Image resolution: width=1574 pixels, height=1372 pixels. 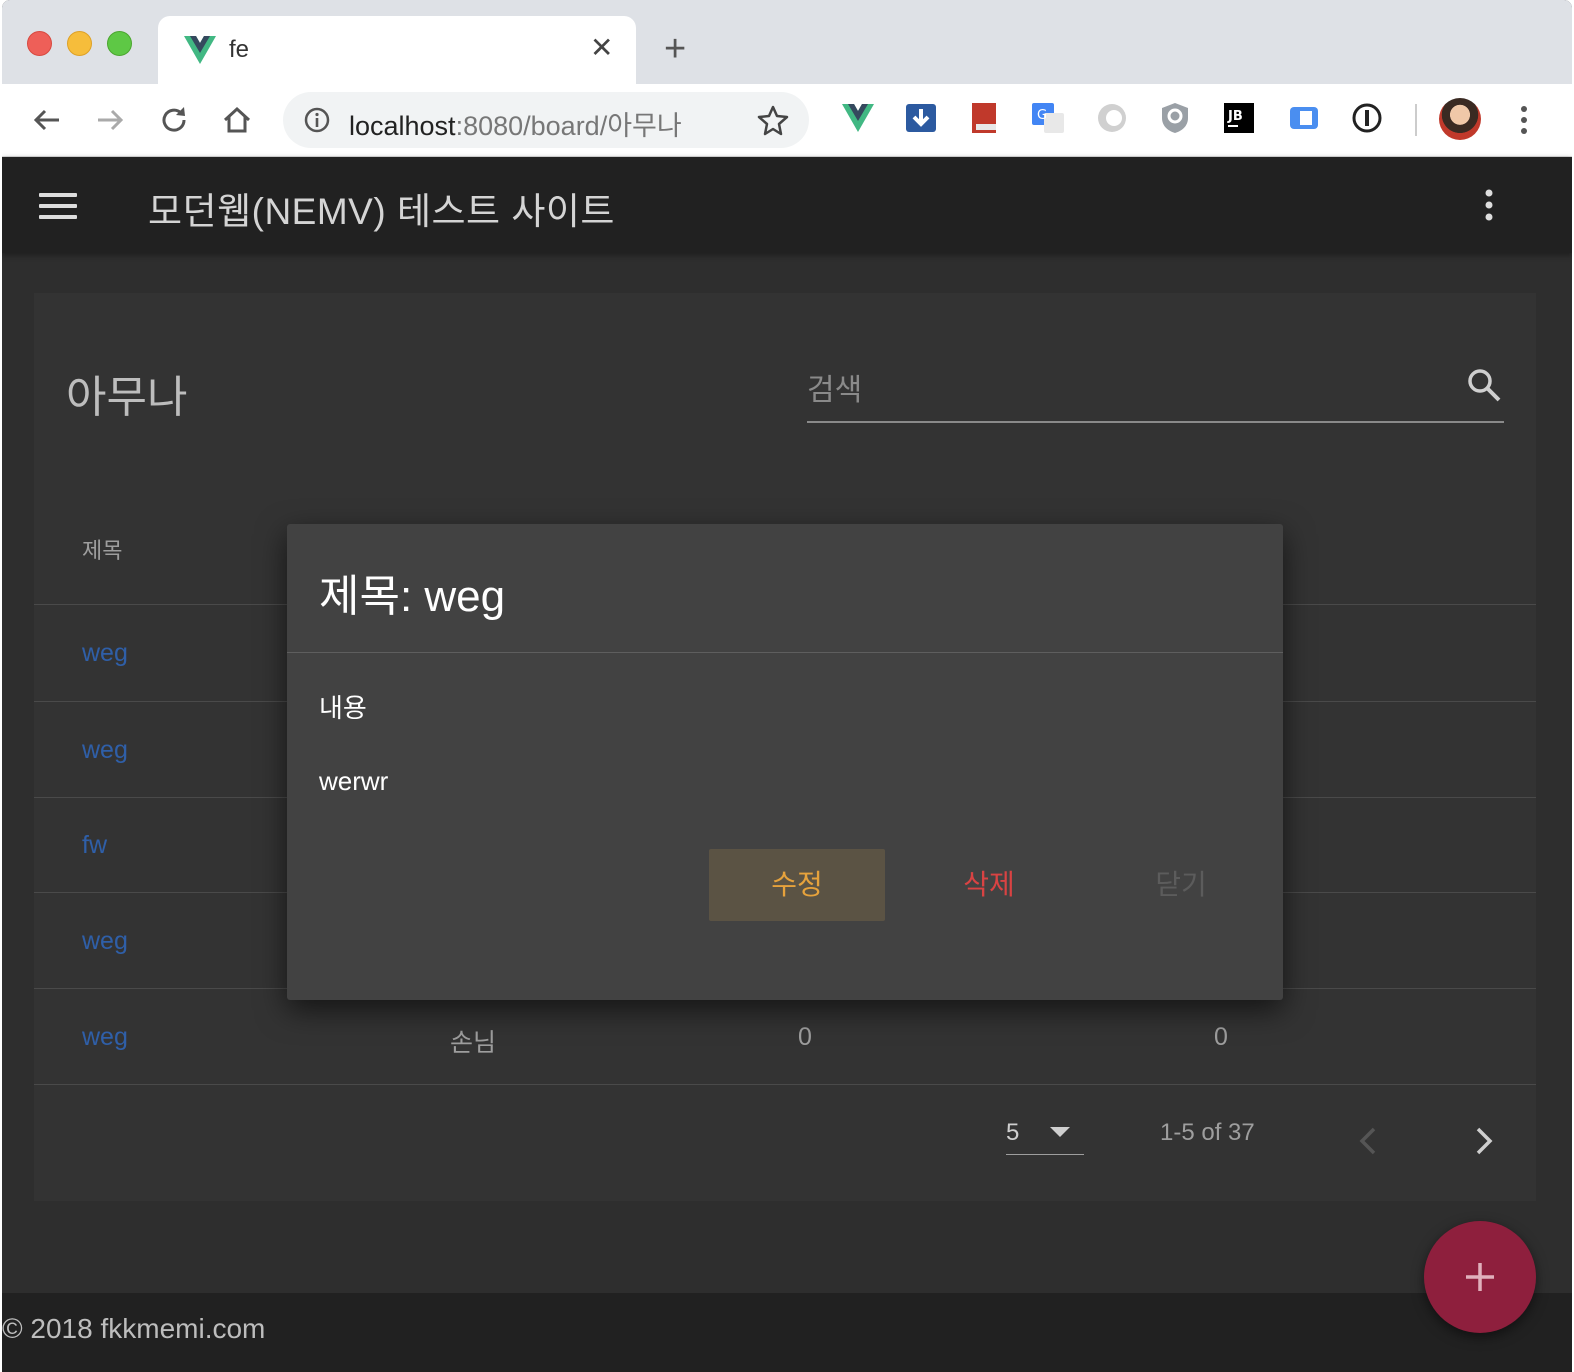 I want to click on google-translate-extension-icon: G, so click(x=1048, y=118).